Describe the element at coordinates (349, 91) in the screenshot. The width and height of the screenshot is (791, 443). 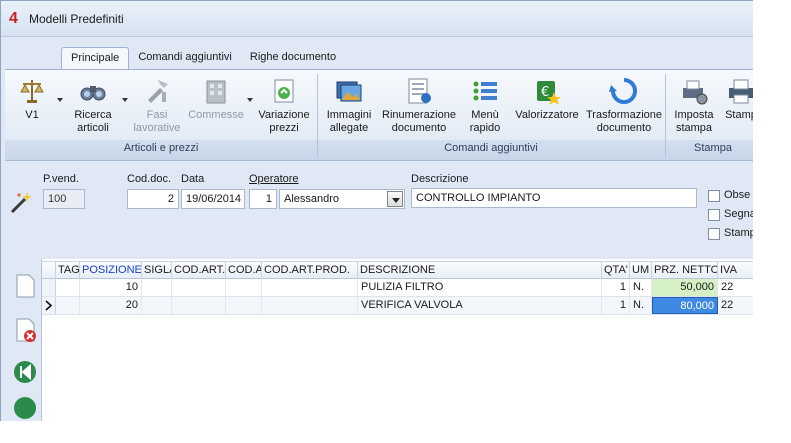
I see `images-icon` at that location.